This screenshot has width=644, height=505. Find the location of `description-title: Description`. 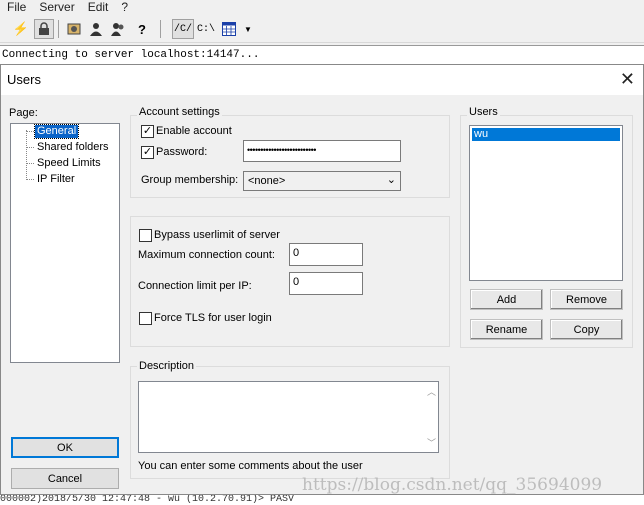

description-title: Description is located at coordinates (167, 366).